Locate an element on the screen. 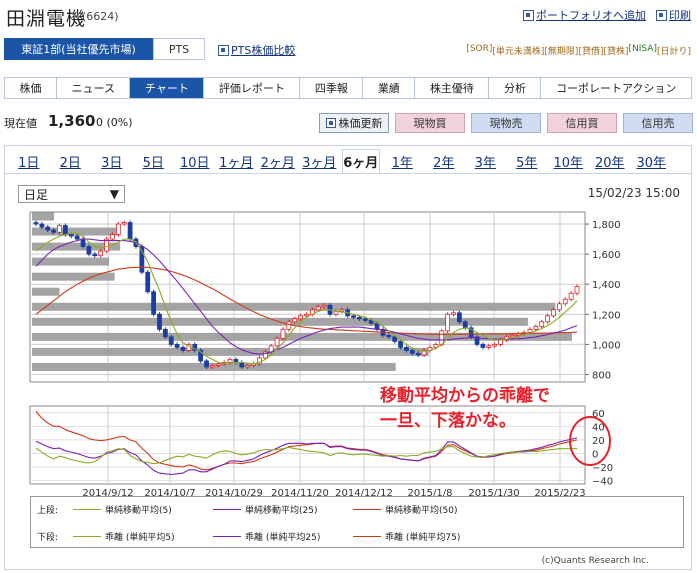 The image size is (697, 573). annotation-line2: 一旦、下落かな。 is located at coordinates (448, 421).